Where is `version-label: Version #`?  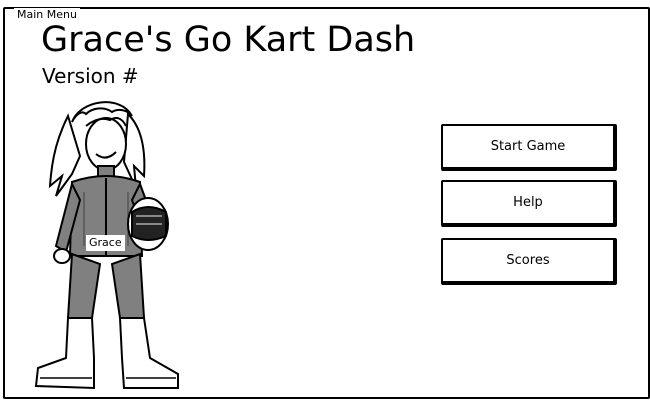 version-label: Version # is located at coordinates (90, 76).